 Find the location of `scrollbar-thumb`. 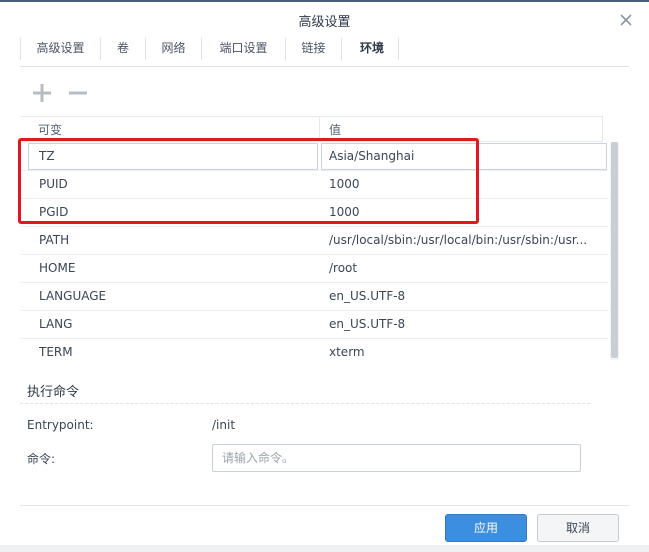

scrollbar-thumb is located at coordinates (614, 250).